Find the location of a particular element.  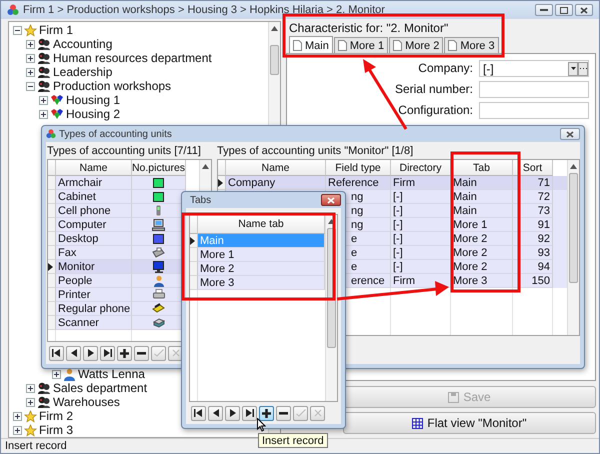

scroll-up-icon is located at coordinates (274, 28).